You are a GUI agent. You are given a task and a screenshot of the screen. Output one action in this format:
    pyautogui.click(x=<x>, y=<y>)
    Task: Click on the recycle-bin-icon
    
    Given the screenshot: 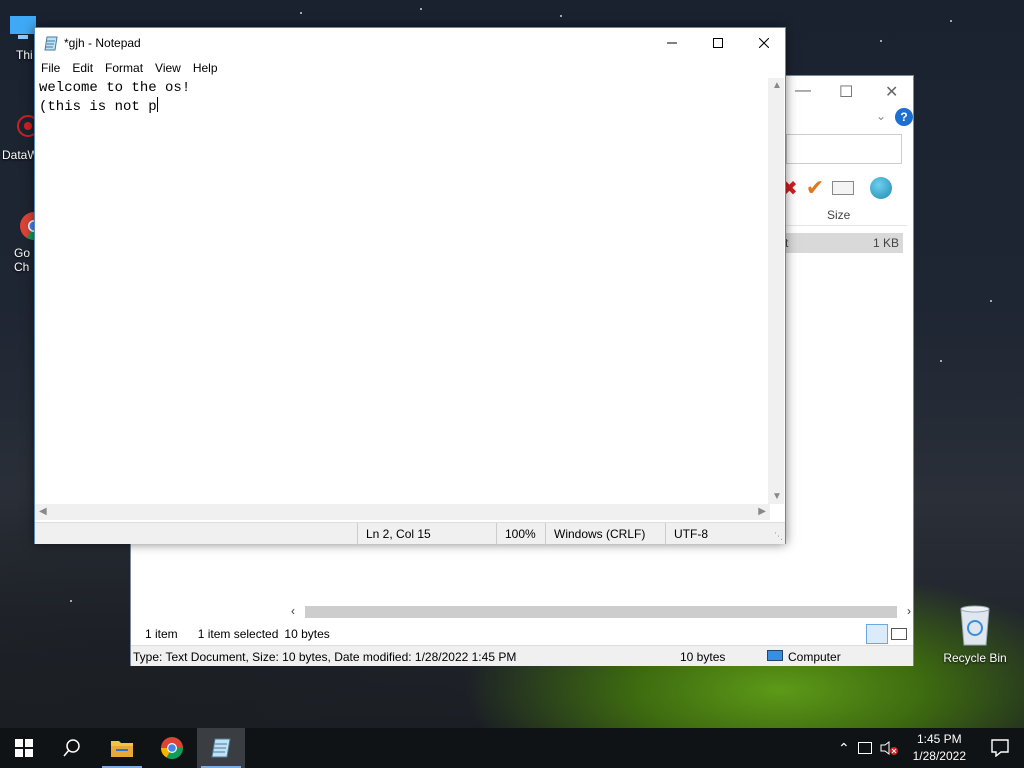 What is the action you would take?
    pyautogui.click(x=975, y=625)
    